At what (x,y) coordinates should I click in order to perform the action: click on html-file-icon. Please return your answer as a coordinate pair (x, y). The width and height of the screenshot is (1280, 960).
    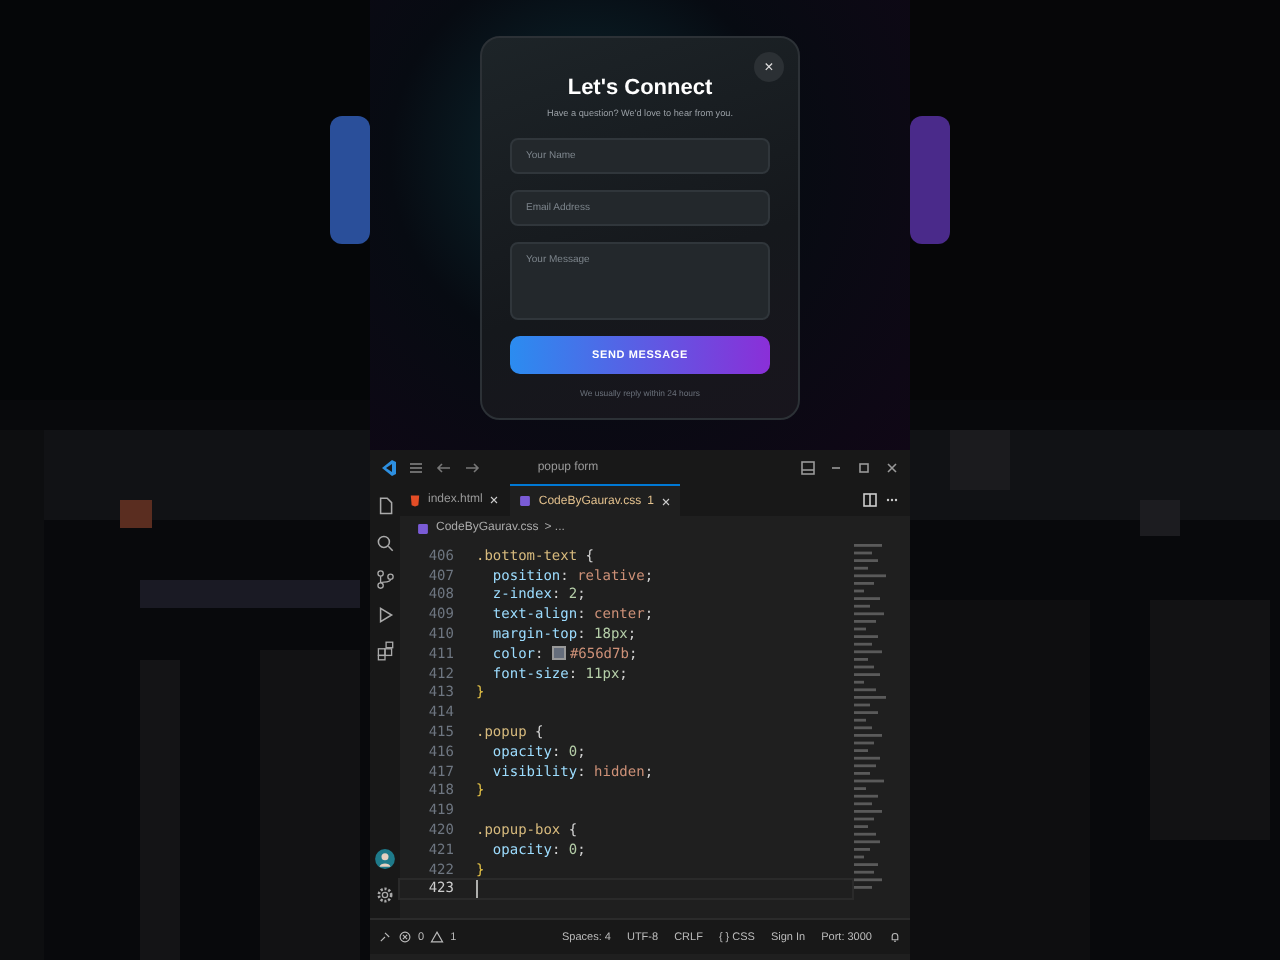
    Looking at the image, I should click on (415, 500).